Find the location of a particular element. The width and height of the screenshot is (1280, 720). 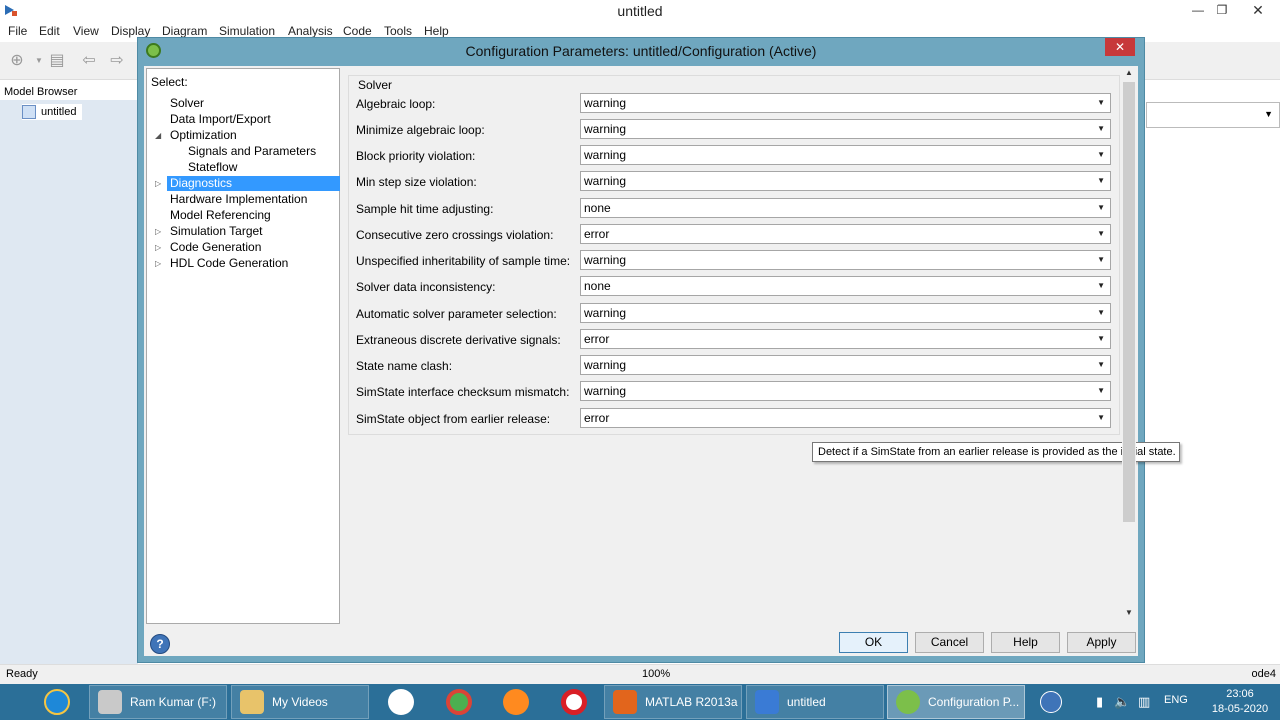

new-model-icon: ⊕ is located at coordinates (17, 61).